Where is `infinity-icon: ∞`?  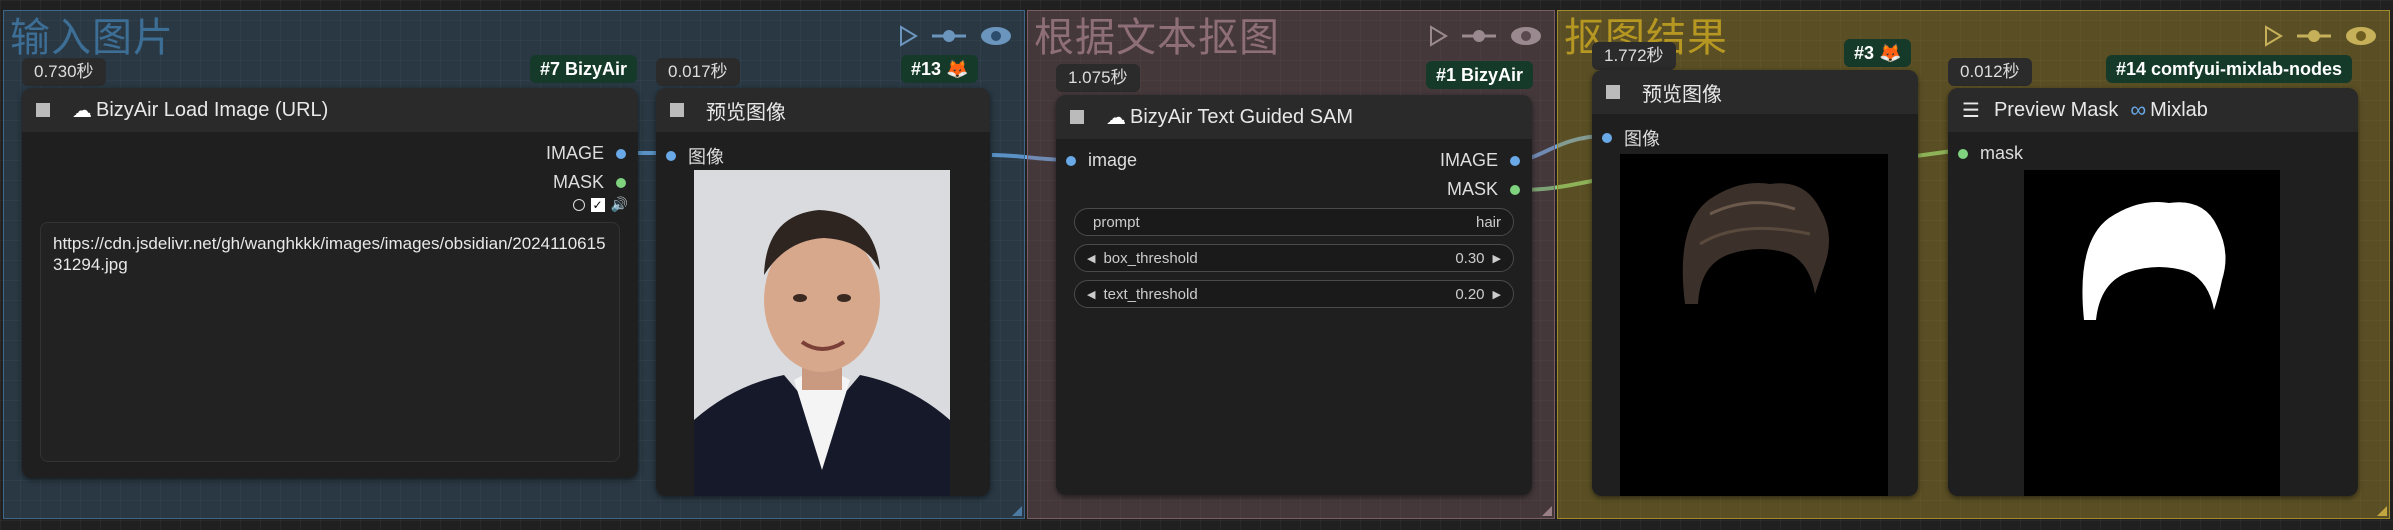 infinity-icon: ∞ is located at coordinates (2138, 109).